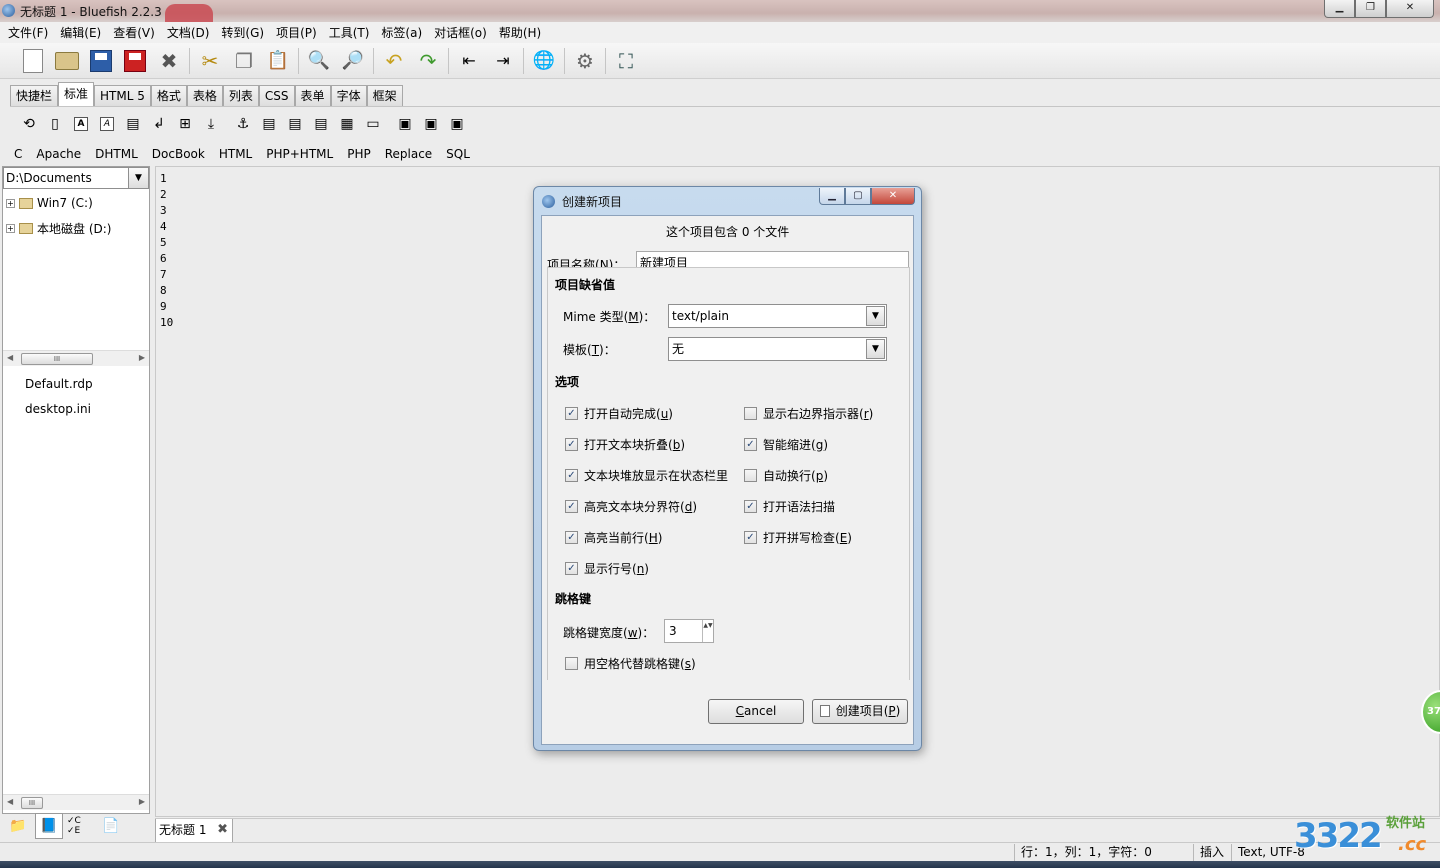 The width and height of the screenshot is (1440, 868). What do you see at coordinates (373, 124) in the screenshot?
I see `email-icon: ▭` at bounding box center [373, 124].